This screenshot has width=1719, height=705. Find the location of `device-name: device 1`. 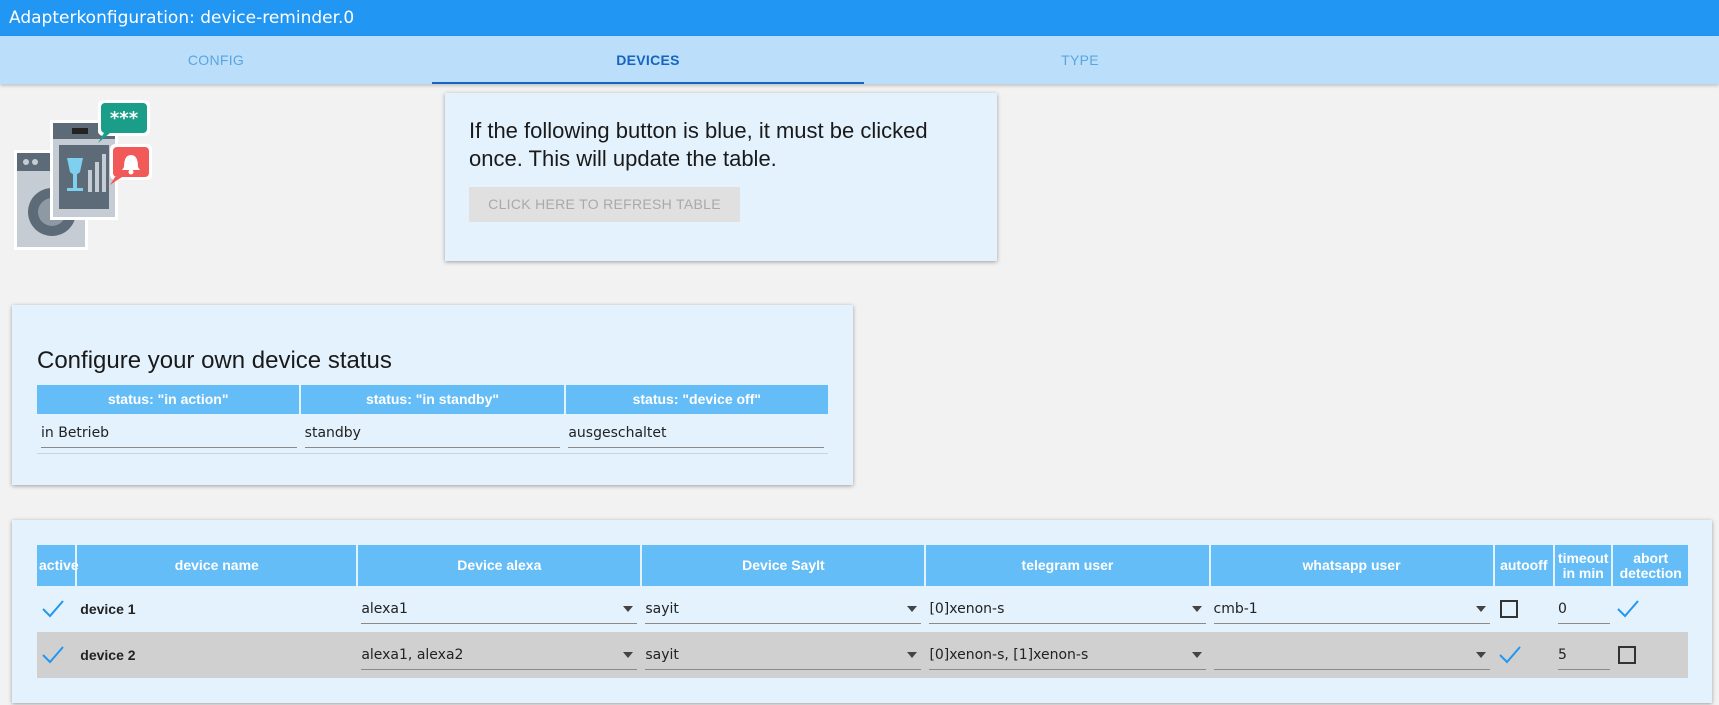

device-name: device 1 is located at coordinates (217, 609).